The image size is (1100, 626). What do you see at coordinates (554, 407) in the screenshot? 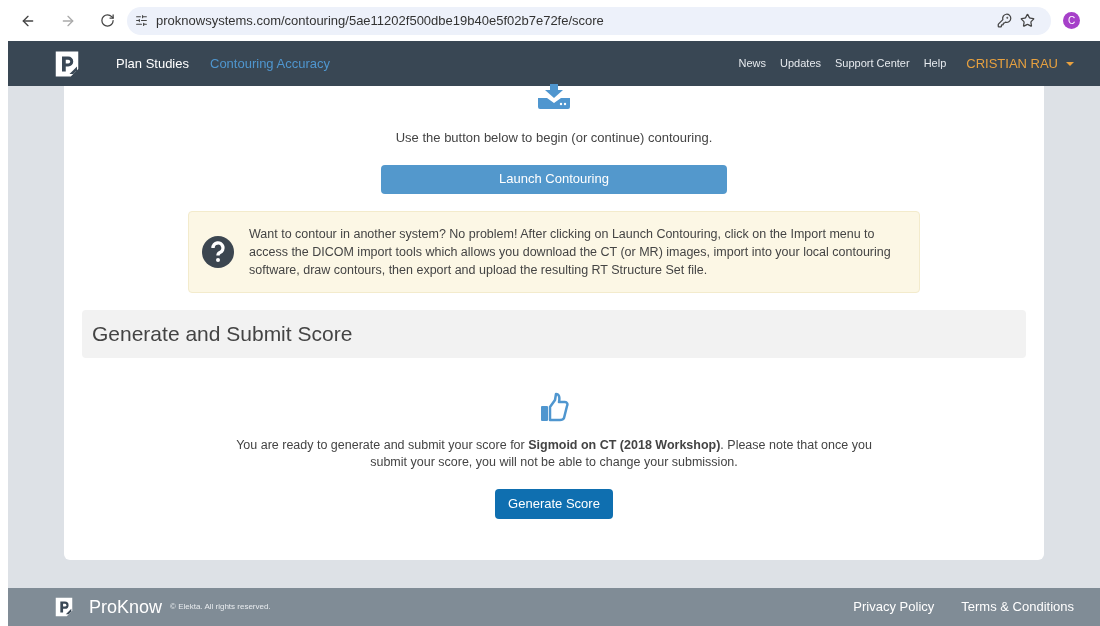
I see `thumbs-up-icon` at bounding box center [554, 407].